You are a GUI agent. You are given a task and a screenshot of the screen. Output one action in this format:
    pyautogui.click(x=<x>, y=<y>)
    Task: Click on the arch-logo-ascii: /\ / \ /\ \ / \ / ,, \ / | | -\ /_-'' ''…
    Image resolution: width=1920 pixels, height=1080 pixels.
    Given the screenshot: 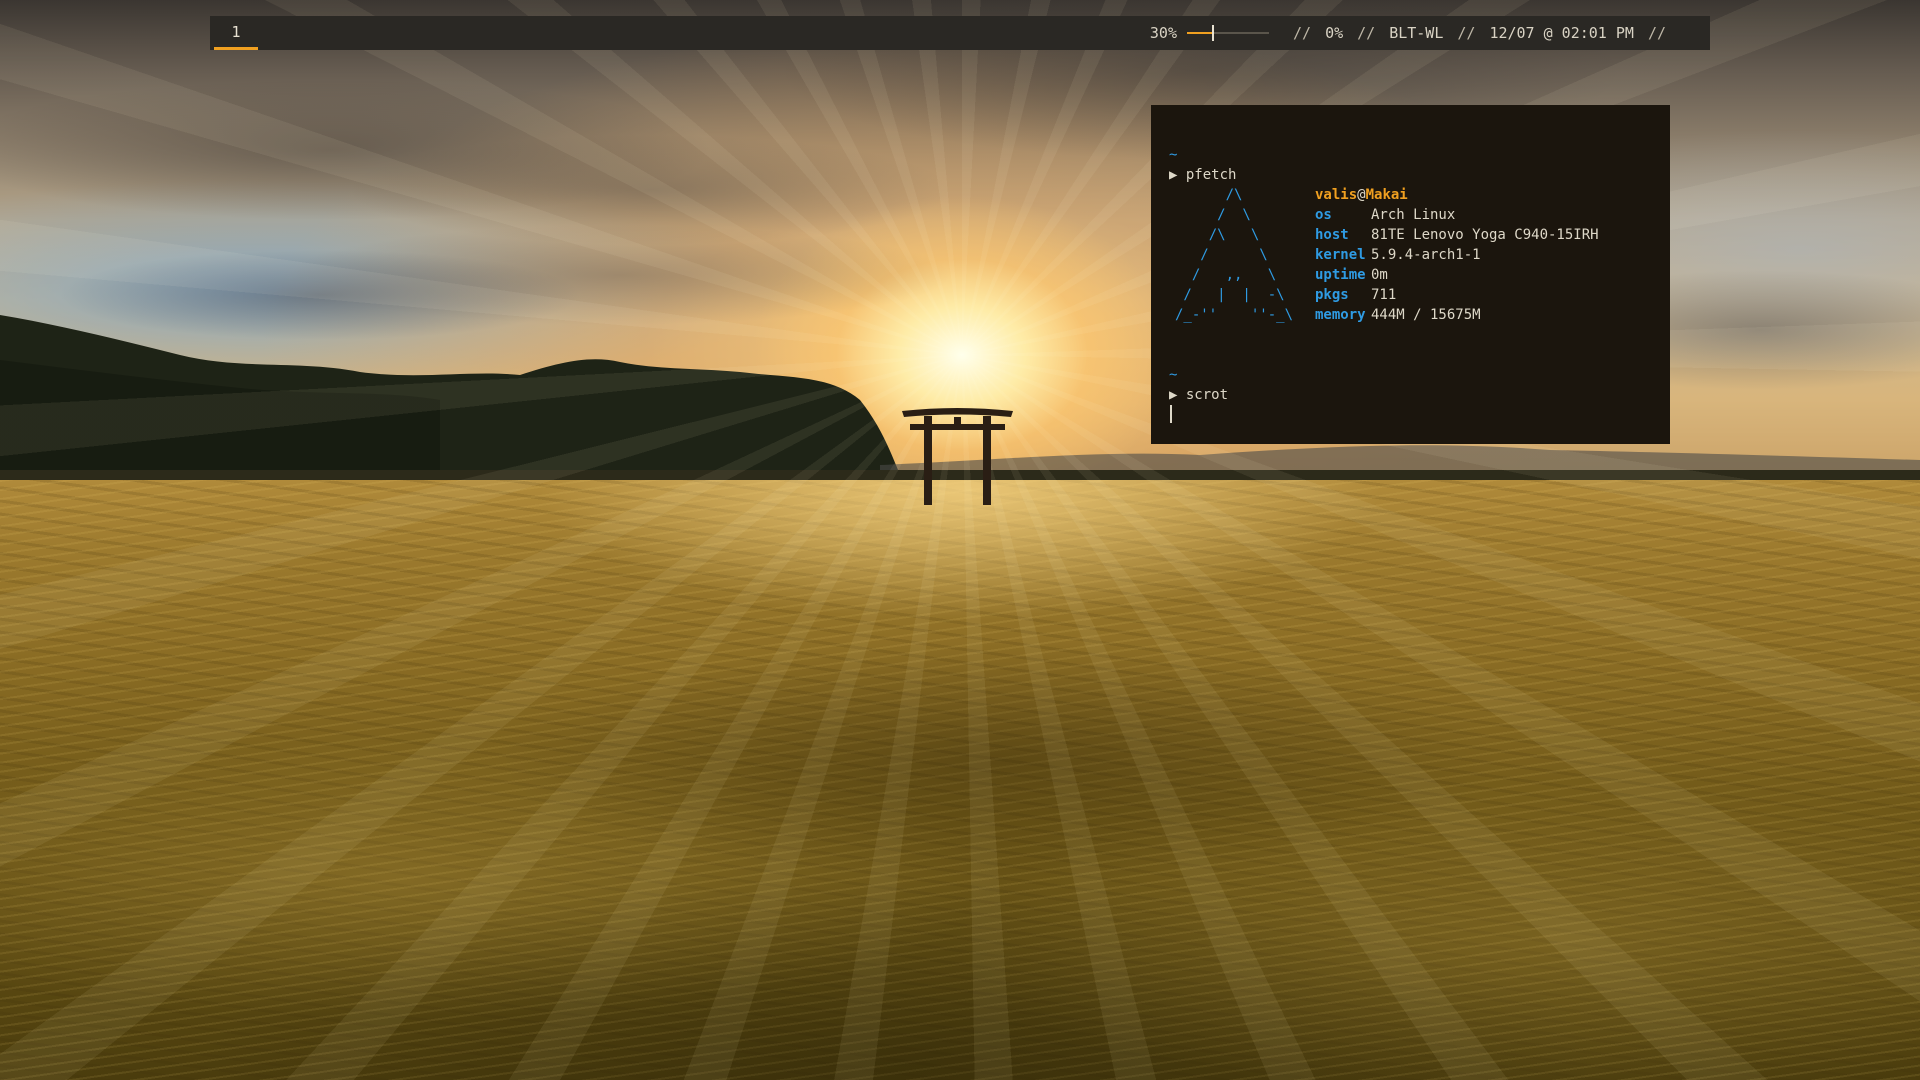 What is the action you would take?
    pyautogui.click(x=1234, y=255)
    